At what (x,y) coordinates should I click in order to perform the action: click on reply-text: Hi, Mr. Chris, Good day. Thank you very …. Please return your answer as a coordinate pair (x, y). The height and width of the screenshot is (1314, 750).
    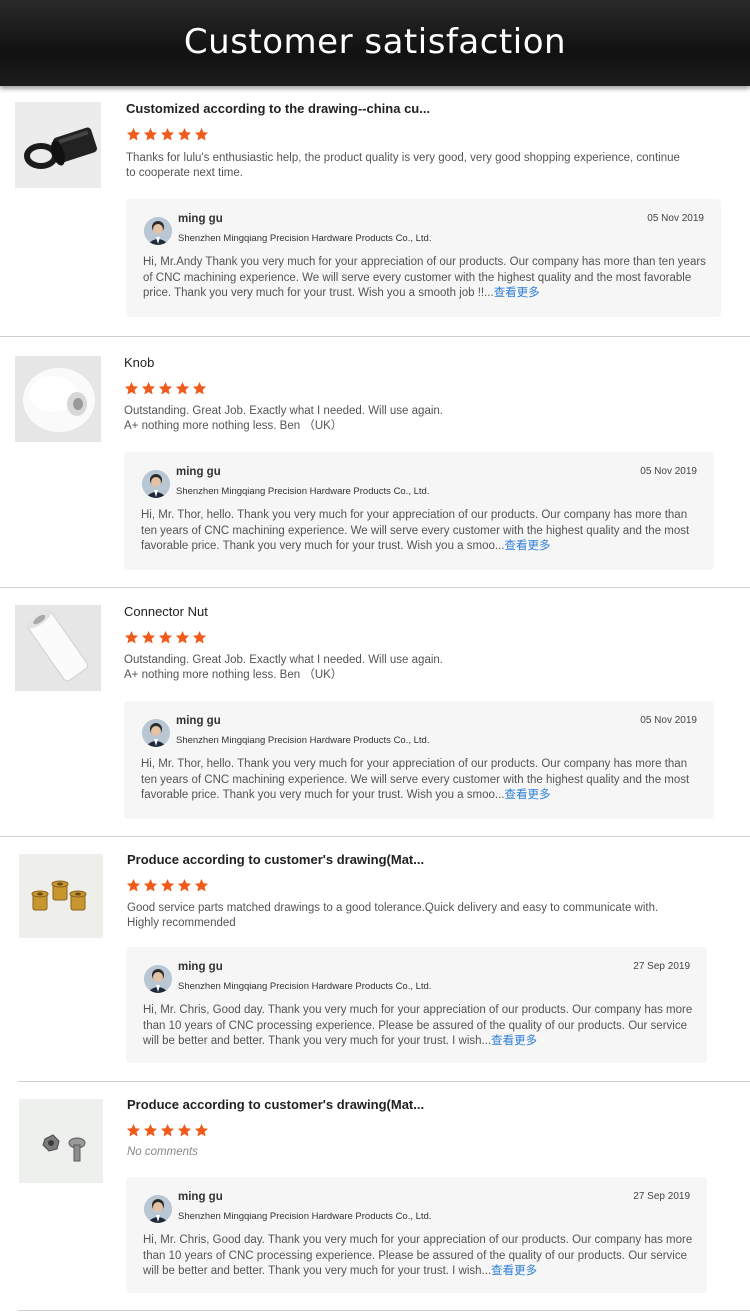
    Looking at the image, I should click on (418, 1255).